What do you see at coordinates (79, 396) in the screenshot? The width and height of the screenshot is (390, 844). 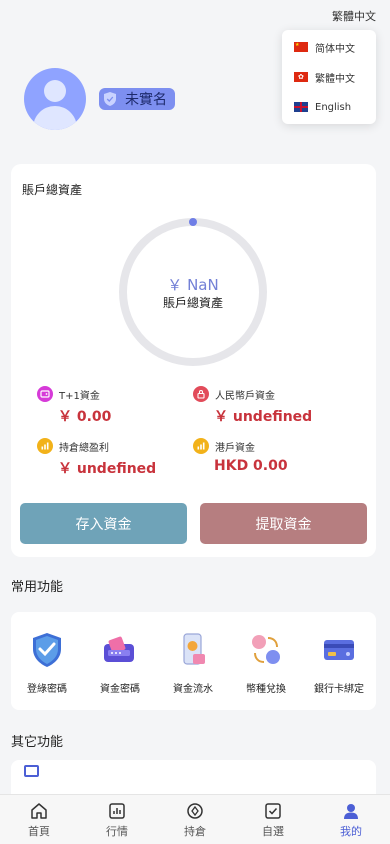 I see `stat-label: T+1資金` at bounding box center [79, 396].